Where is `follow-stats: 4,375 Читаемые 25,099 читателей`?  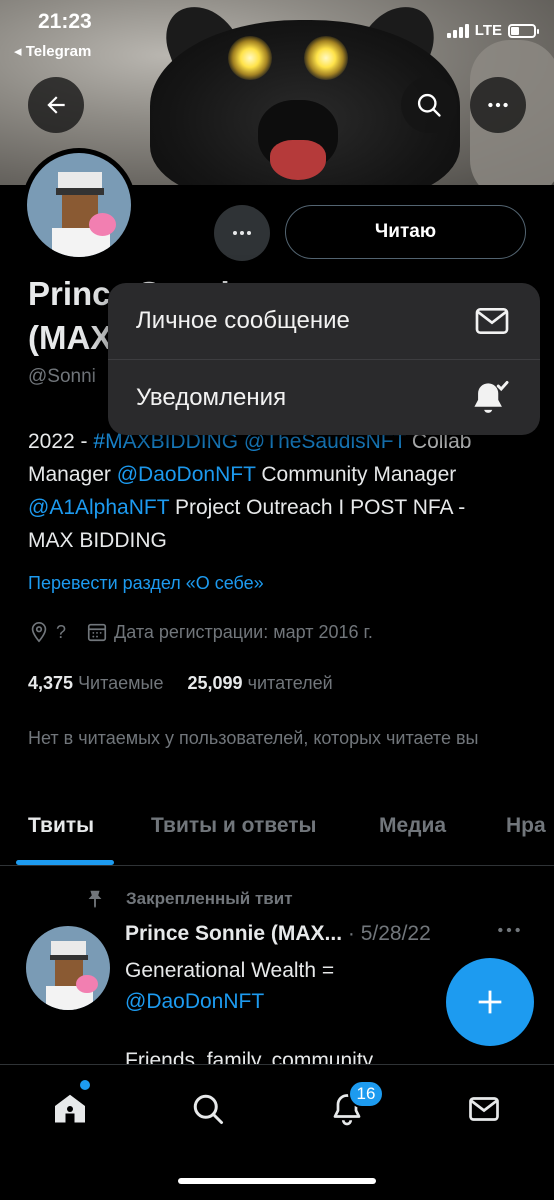 follow-stats: 4,375 Читаемые 25,099 читателей is located at coordinates (180, 683).